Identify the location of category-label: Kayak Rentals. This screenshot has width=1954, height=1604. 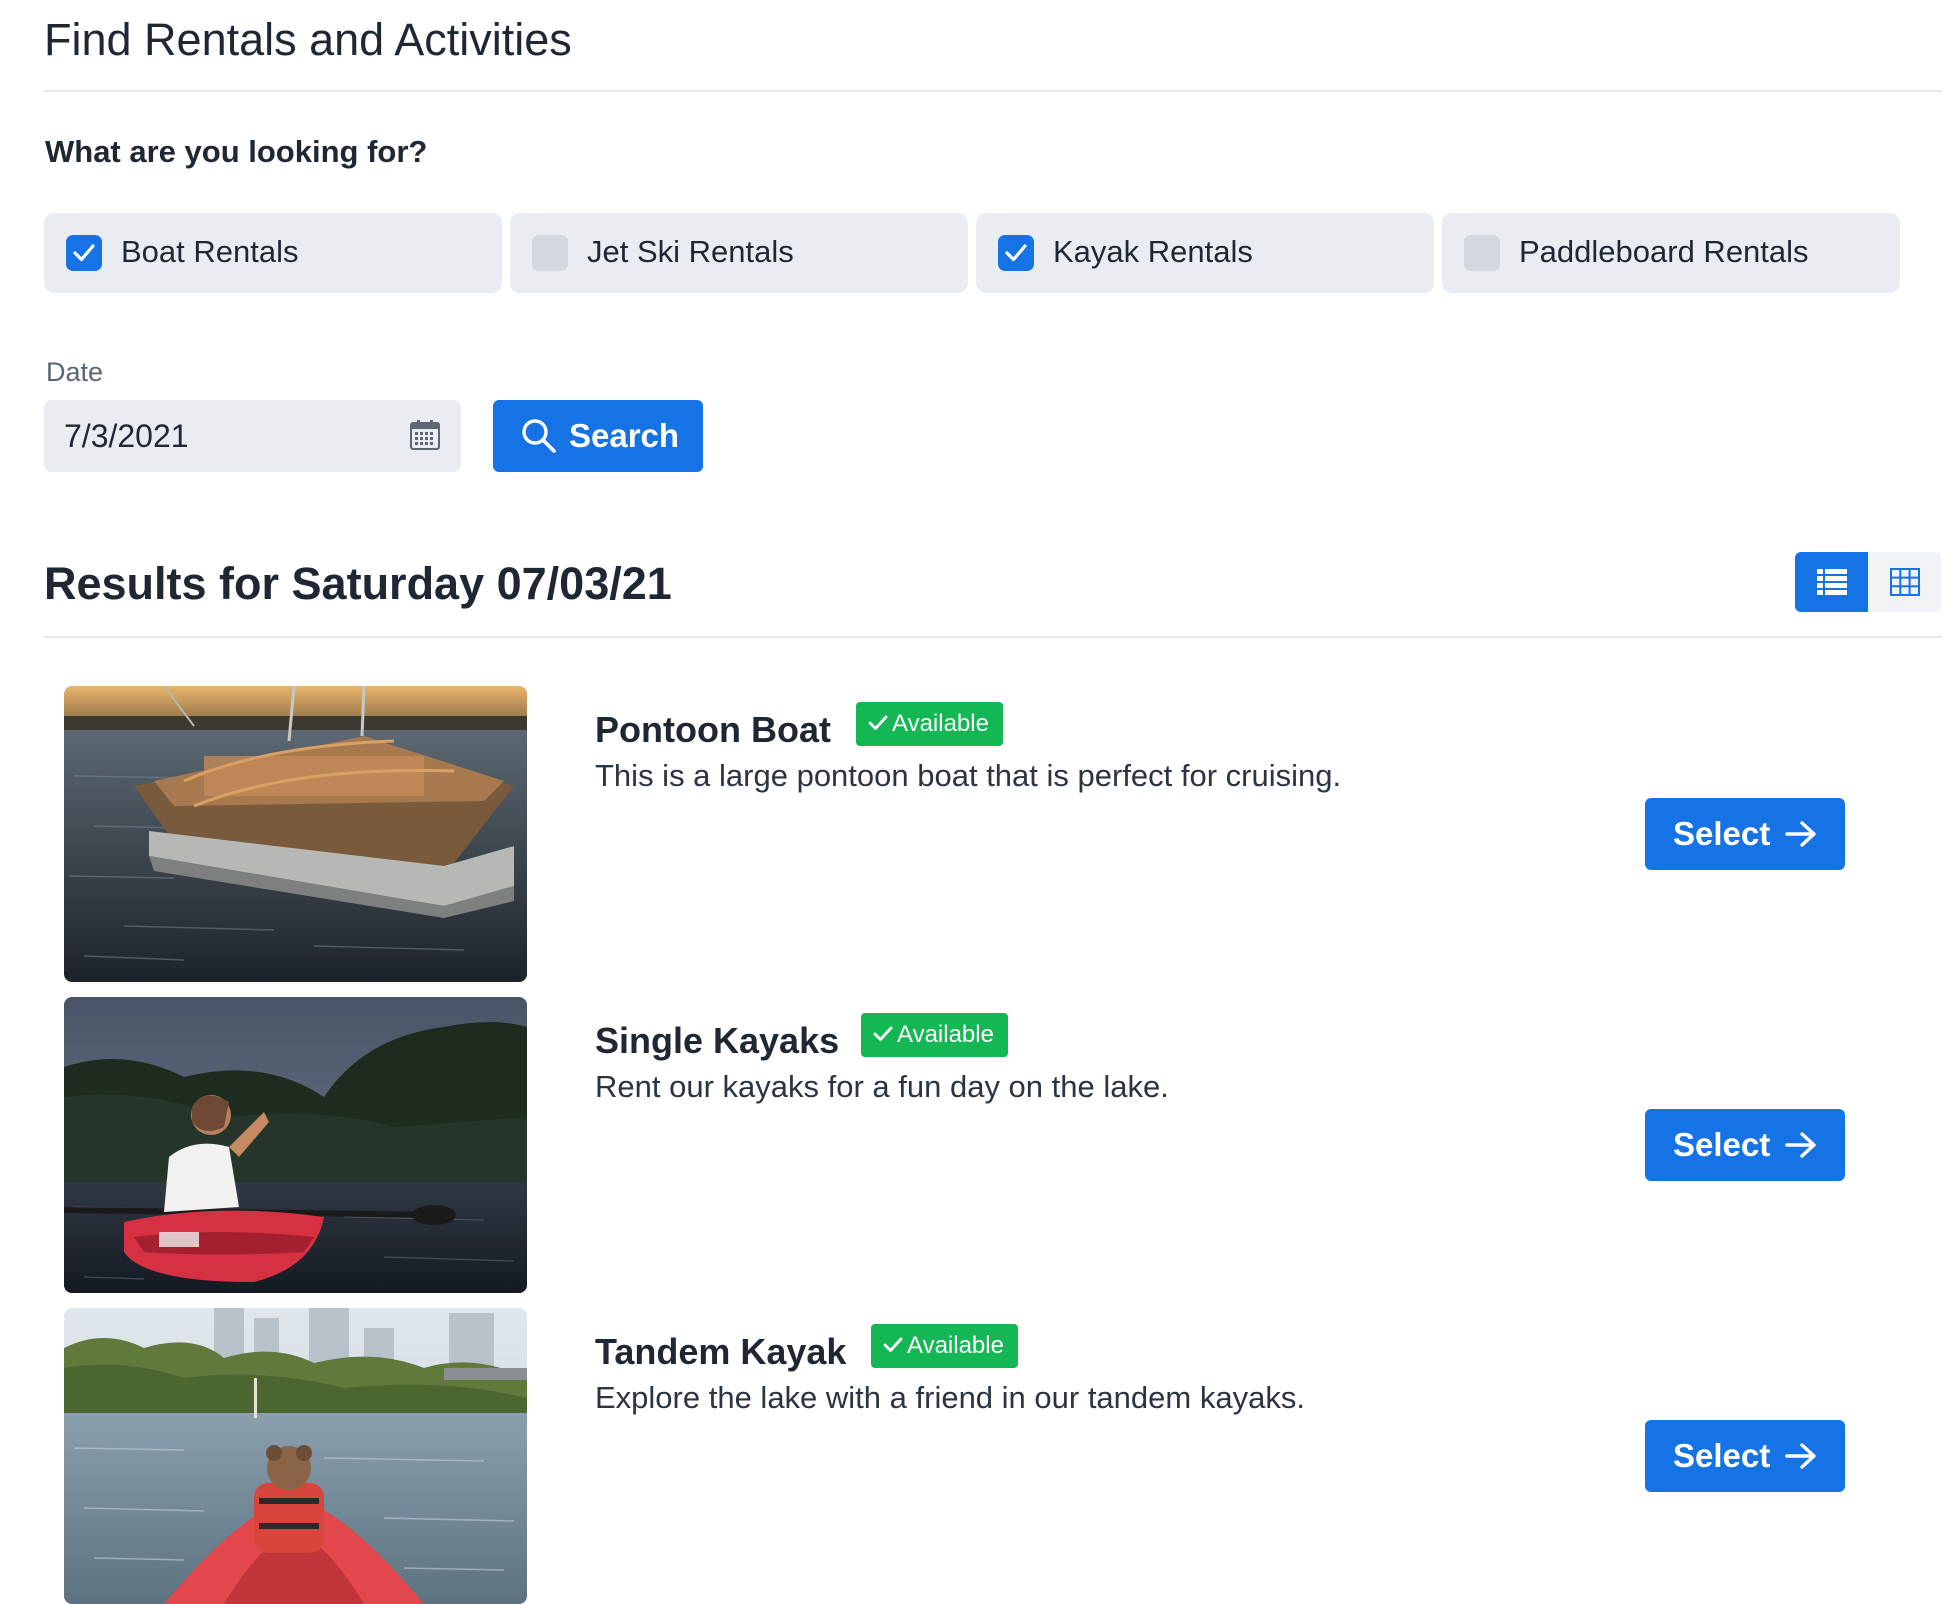
(1153, 251).